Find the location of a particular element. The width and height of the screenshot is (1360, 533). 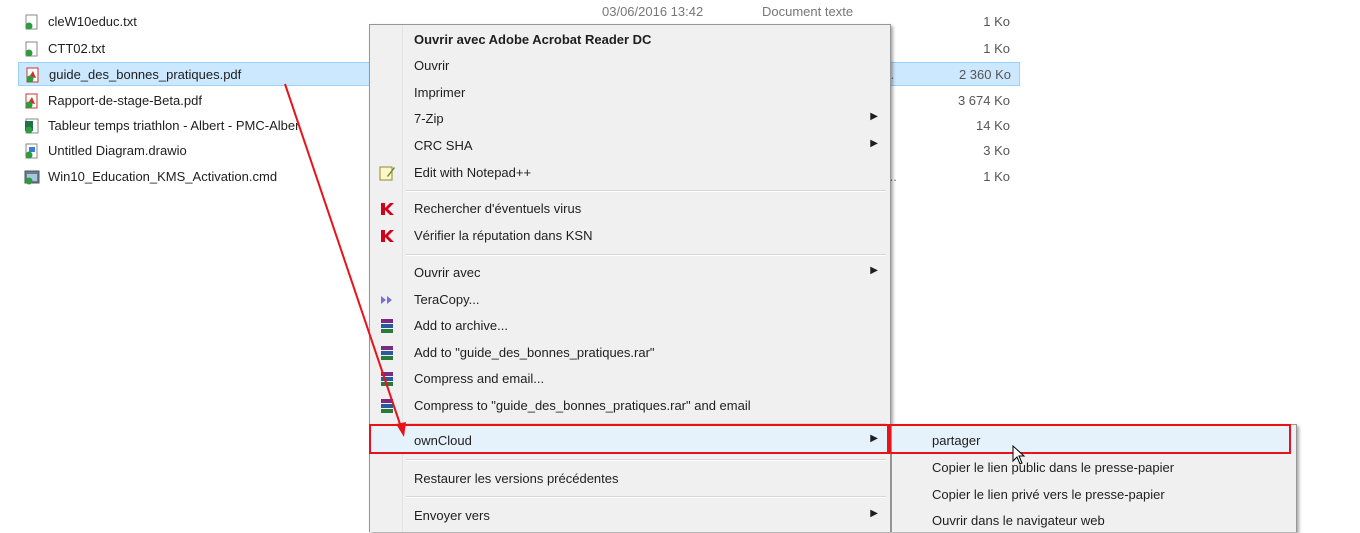

annotation-arrow is located at coordinates (345, 260).